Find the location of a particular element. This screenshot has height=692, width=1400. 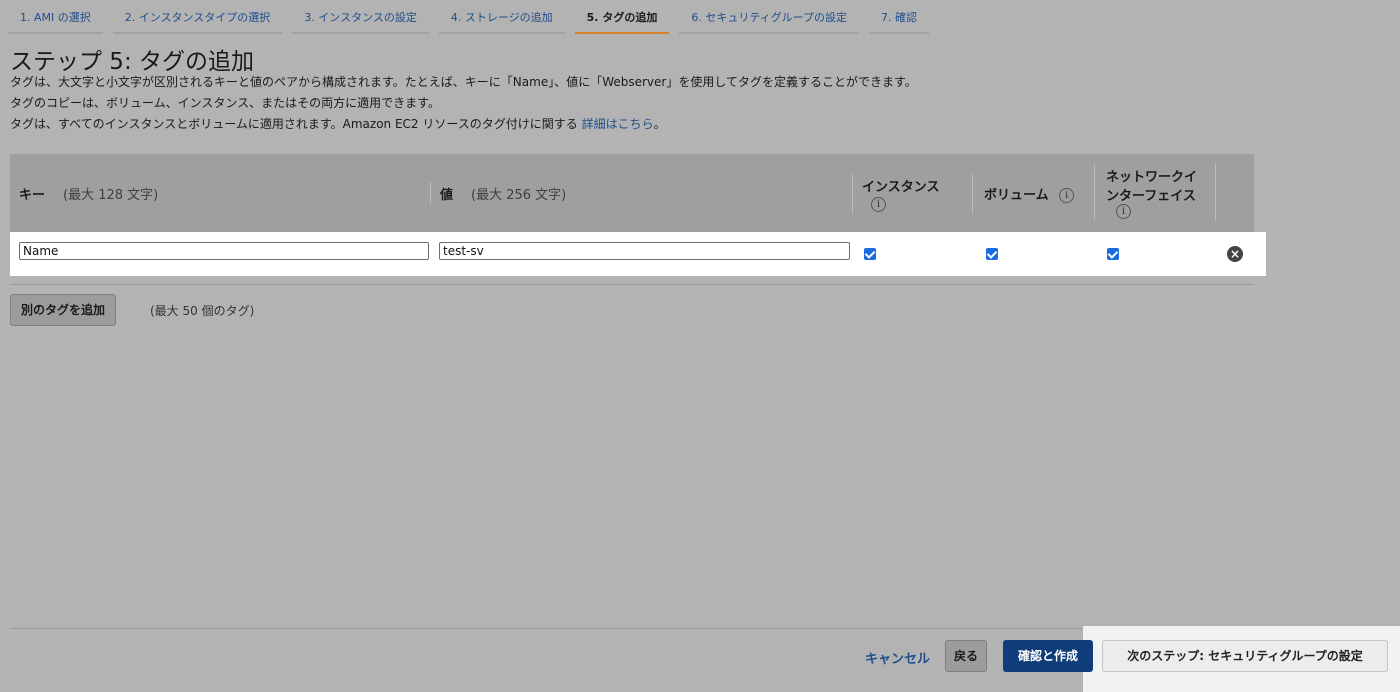

table-row: × is located at coordinates (638, 254).